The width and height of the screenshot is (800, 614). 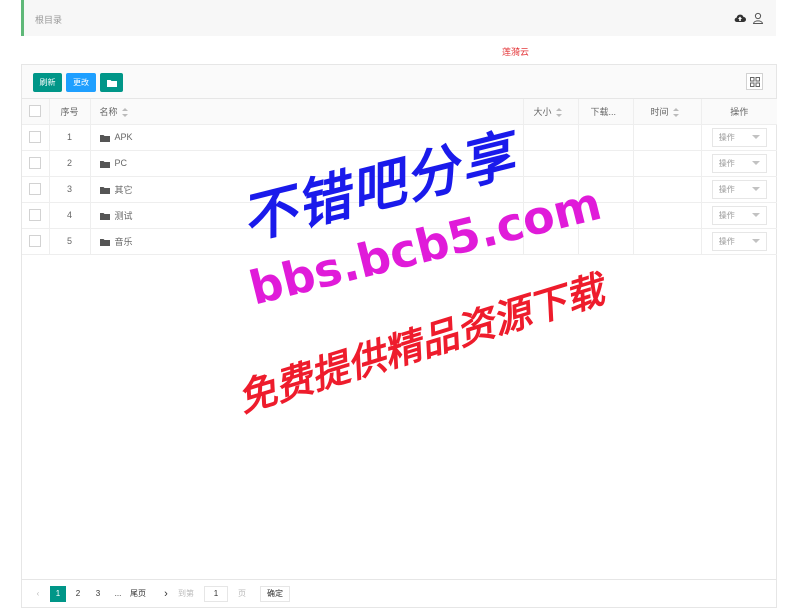 I want to click on header-time: 时间, so click(x=667, y=112).